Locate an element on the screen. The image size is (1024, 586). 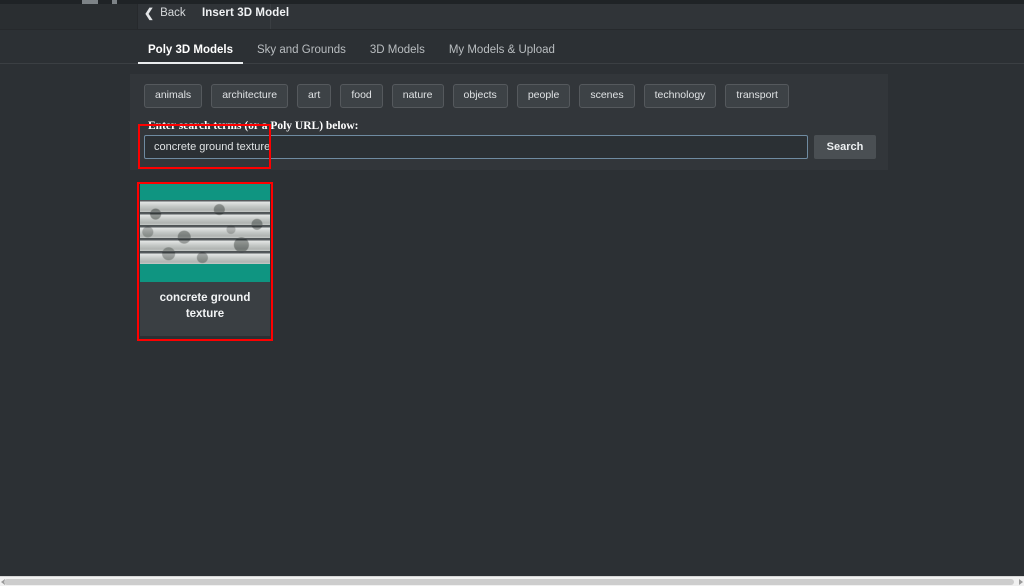
result-card-concrete-ground-texture: concrete ground texture is located at coordinates (205, 259).